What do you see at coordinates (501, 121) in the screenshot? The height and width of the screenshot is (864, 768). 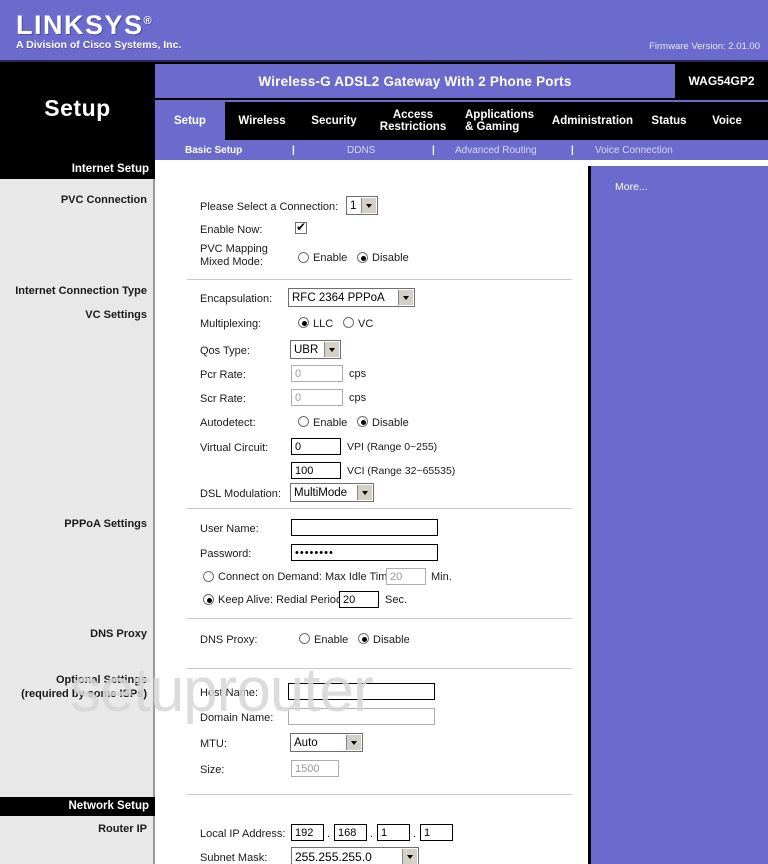 I see `tab-applications-gaming: Applications & Gaming` at bounding box center [501, 121].